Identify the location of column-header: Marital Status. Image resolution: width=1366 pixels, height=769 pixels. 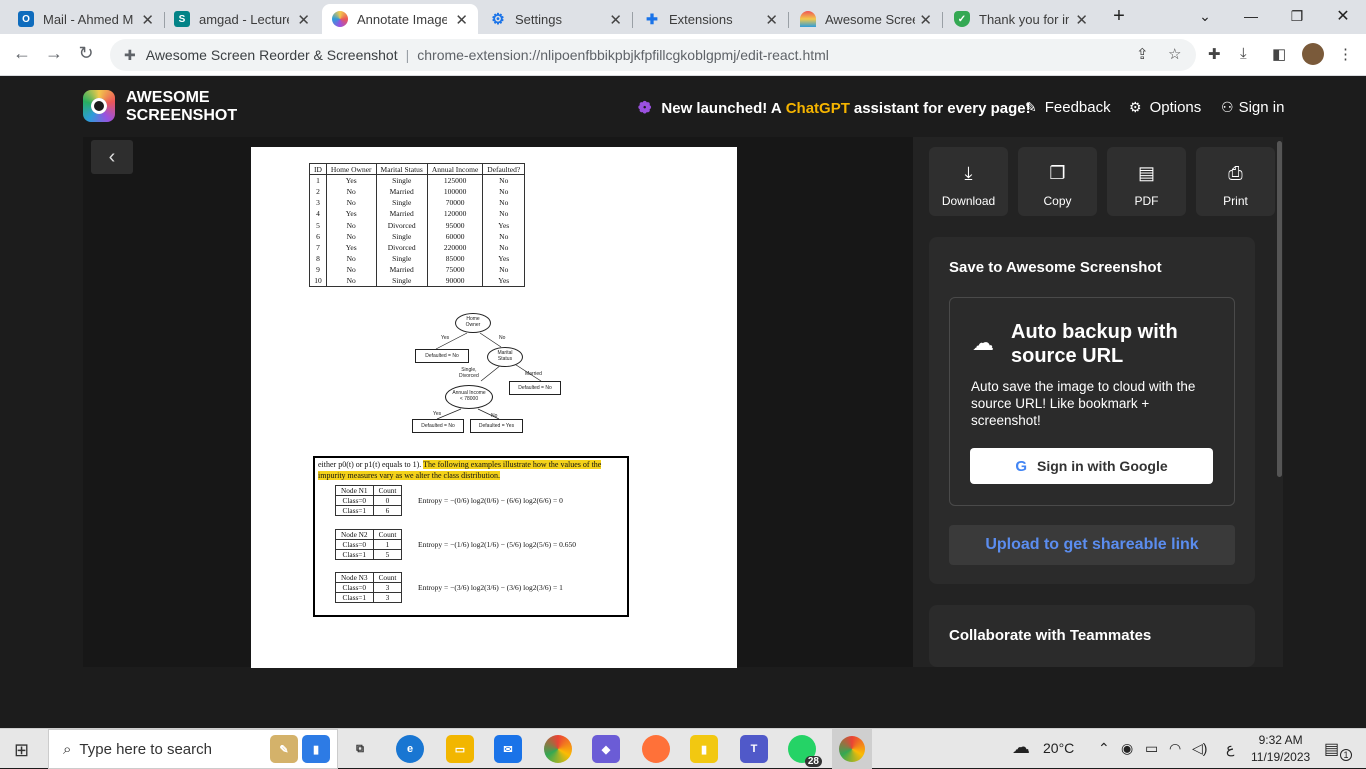
(401, 169).